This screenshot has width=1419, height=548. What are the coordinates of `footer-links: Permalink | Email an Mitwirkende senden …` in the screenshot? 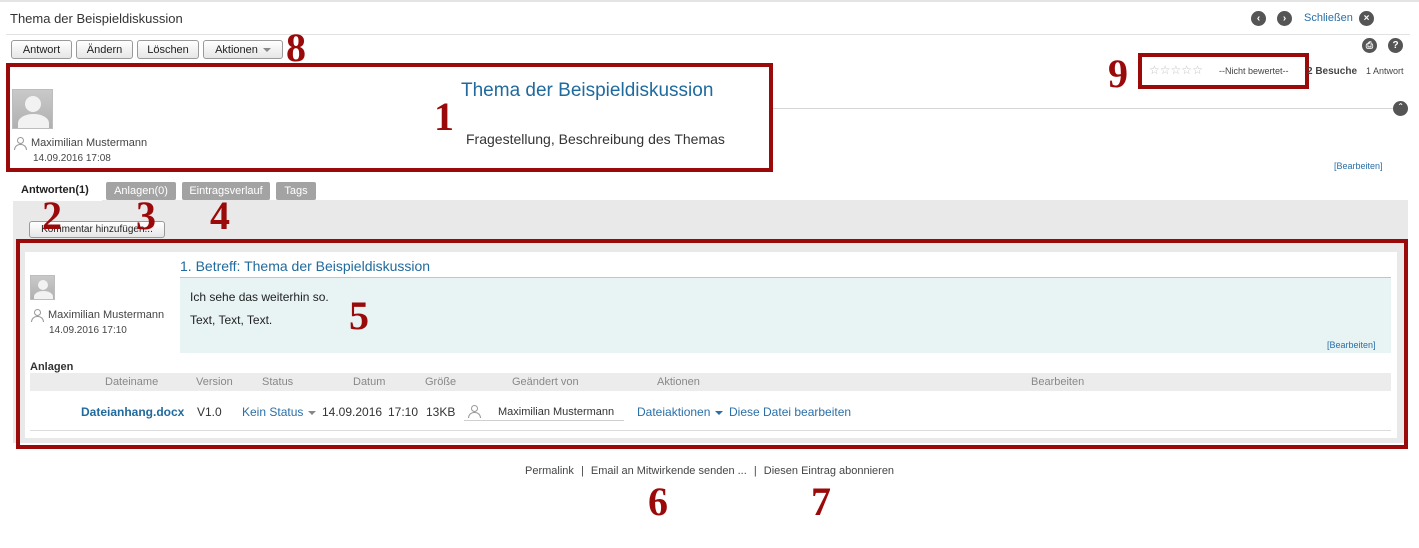 It's located at (709, 471).